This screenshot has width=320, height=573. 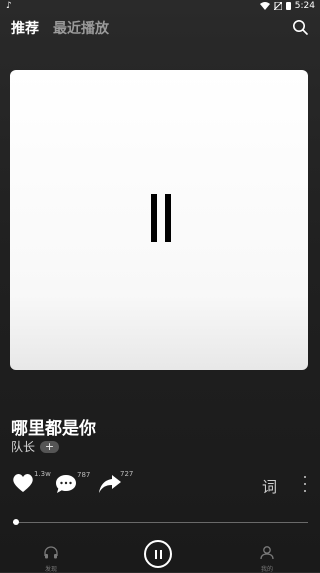 I want to click on tab-recently-played: 最近播放, so click(x=81, y=28).